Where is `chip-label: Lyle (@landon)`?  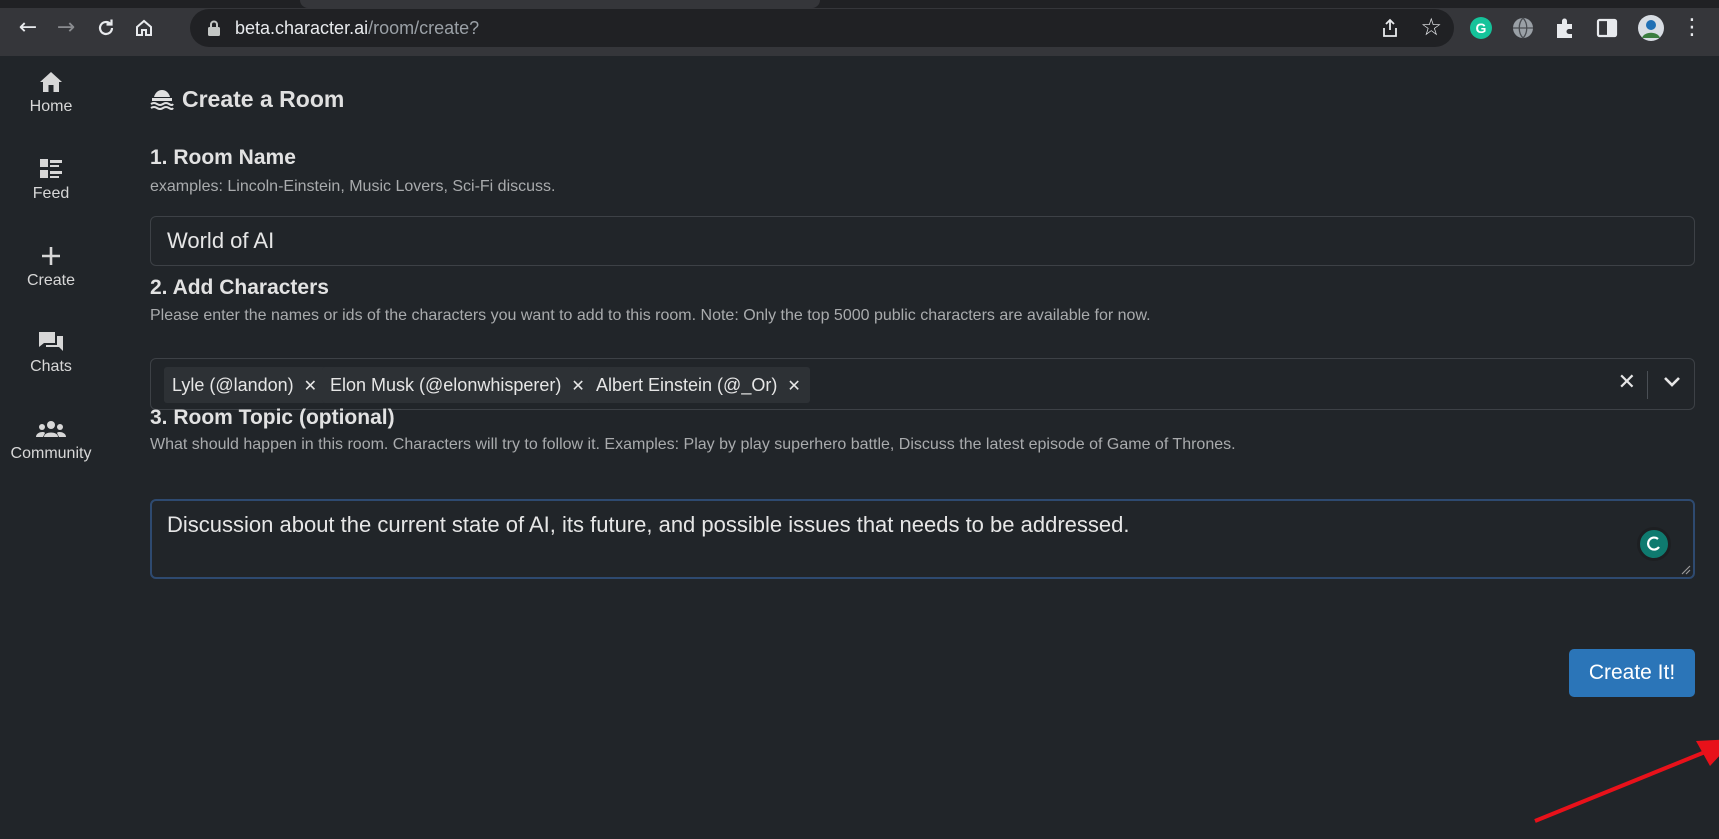
chip-label: Lyle (@landon) is located at coordinates (233, 385).